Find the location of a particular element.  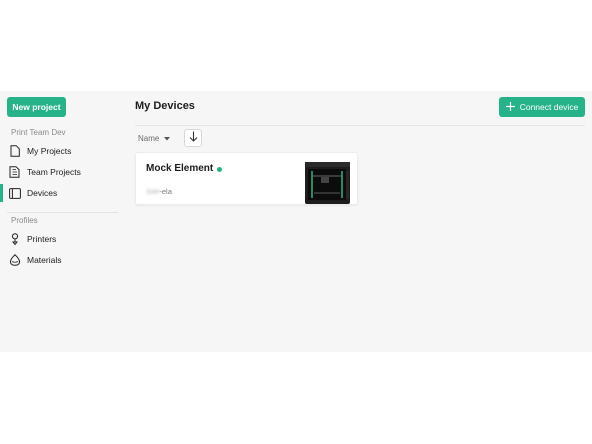

status-online-dot is located at coordinates (219, 169).